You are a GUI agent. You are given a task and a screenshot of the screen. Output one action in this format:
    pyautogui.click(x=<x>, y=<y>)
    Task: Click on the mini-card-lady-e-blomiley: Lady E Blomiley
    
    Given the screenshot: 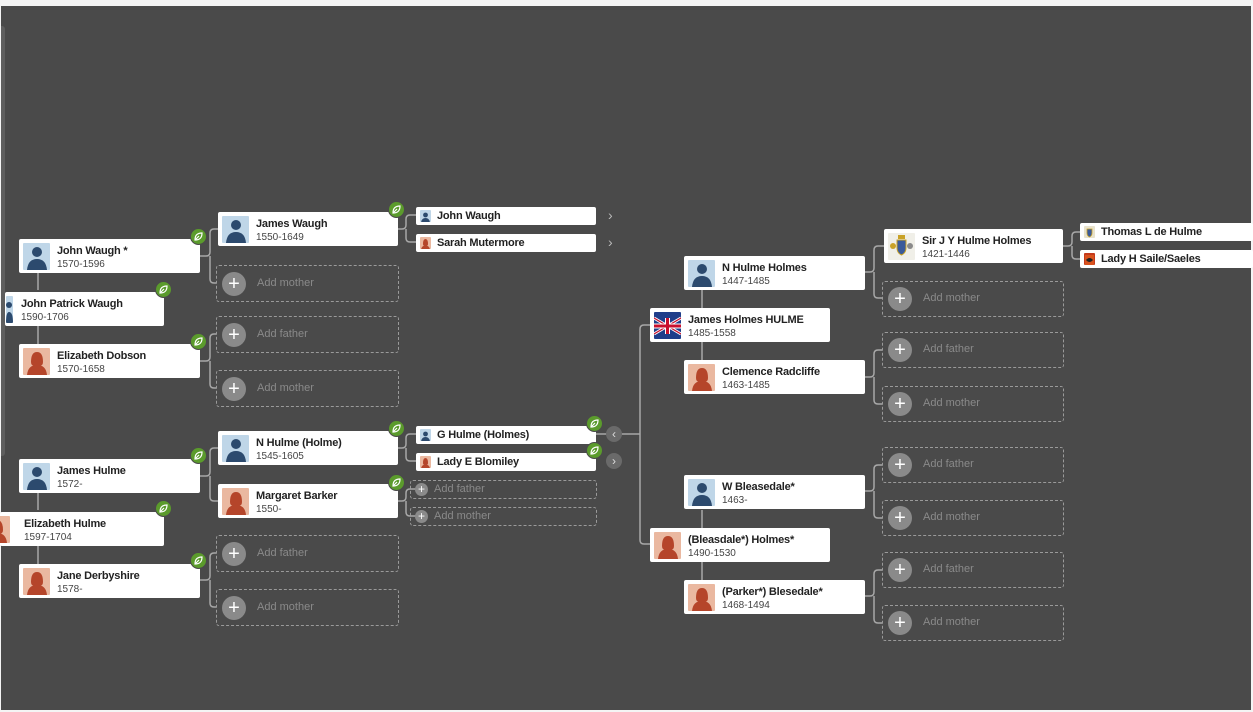 What is the action you would take?
    pyautogui.click(x=506, y=462)
    